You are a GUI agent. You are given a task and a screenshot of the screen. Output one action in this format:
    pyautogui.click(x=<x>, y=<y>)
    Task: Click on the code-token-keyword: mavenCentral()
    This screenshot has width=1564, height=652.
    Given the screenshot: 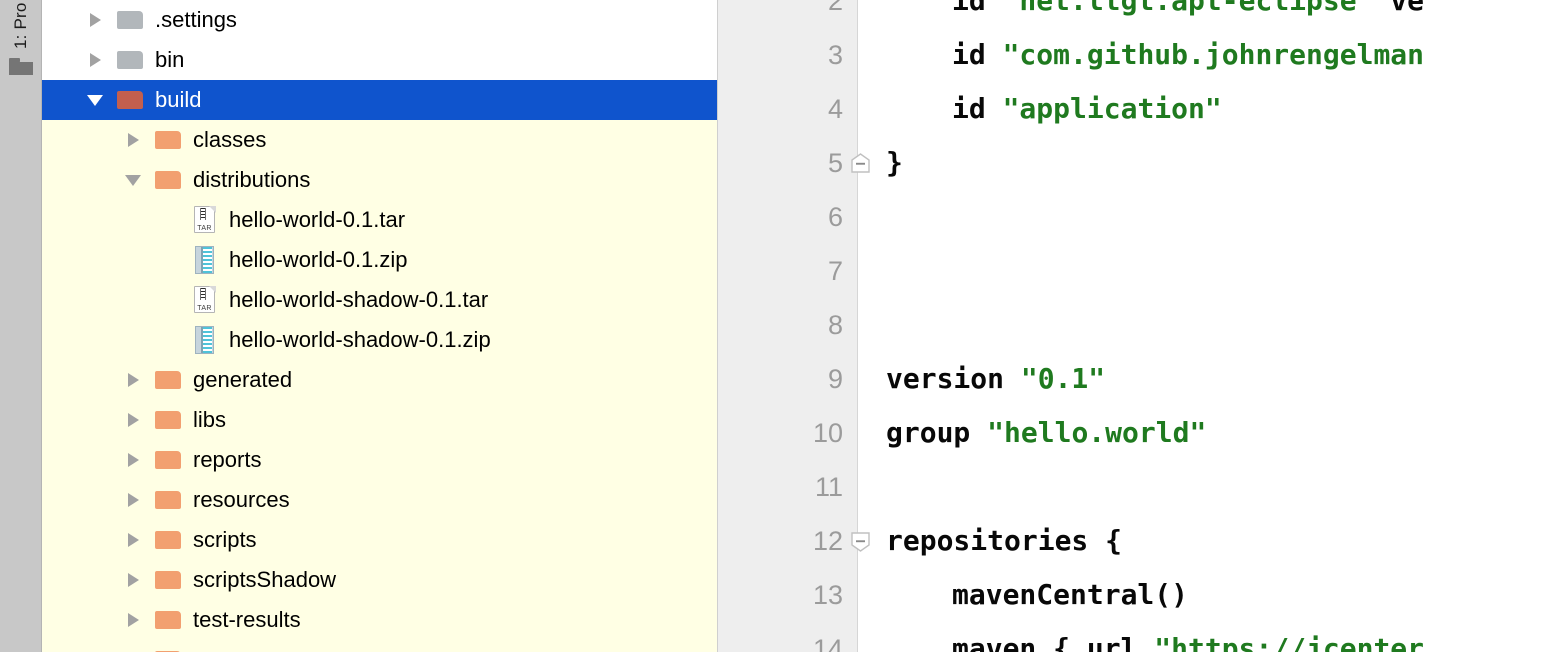 What is the action you would take?
    pyautogui.click(x=1070, y=594)
    